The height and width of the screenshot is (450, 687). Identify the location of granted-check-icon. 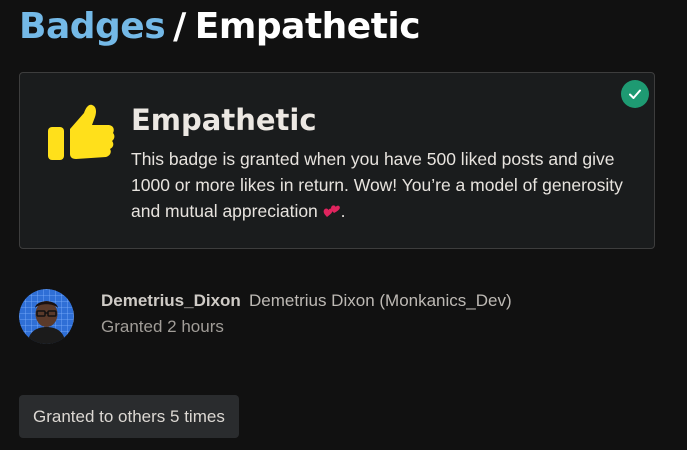
(635, 94).